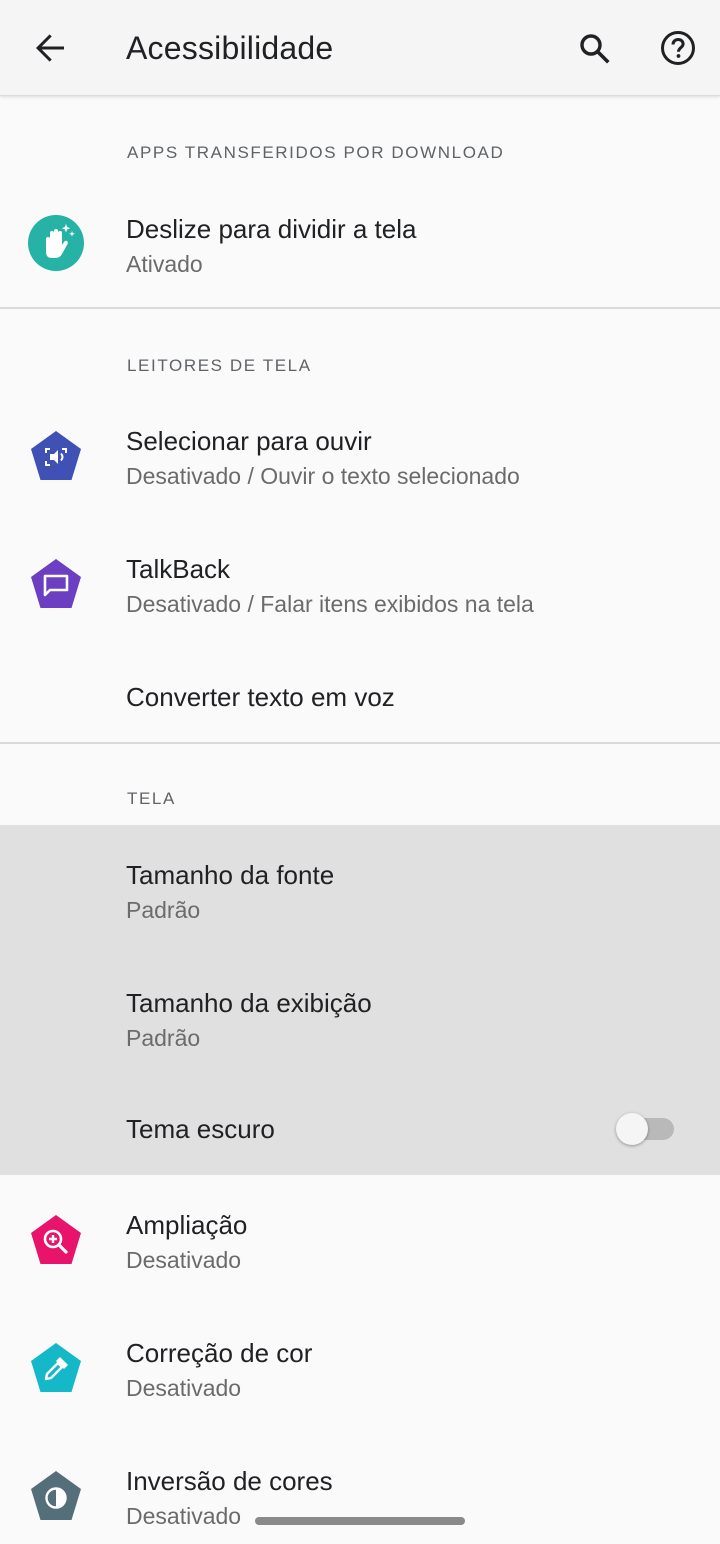  I want to click on search-icon, so click(595, 49).